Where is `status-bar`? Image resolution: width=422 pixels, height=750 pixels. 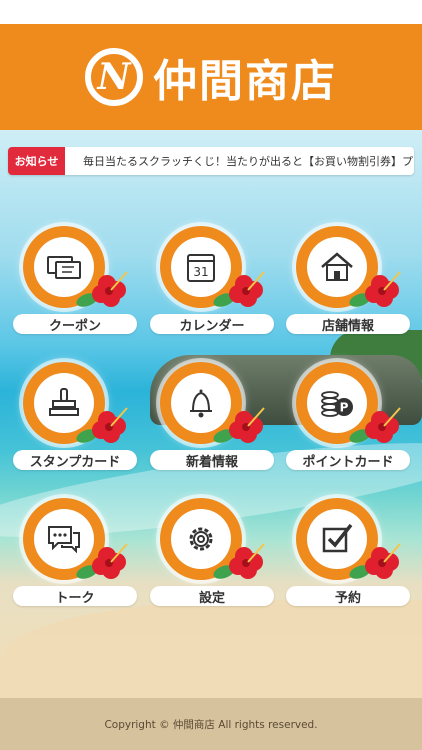 status-bar is located at coordinates (211, 12).